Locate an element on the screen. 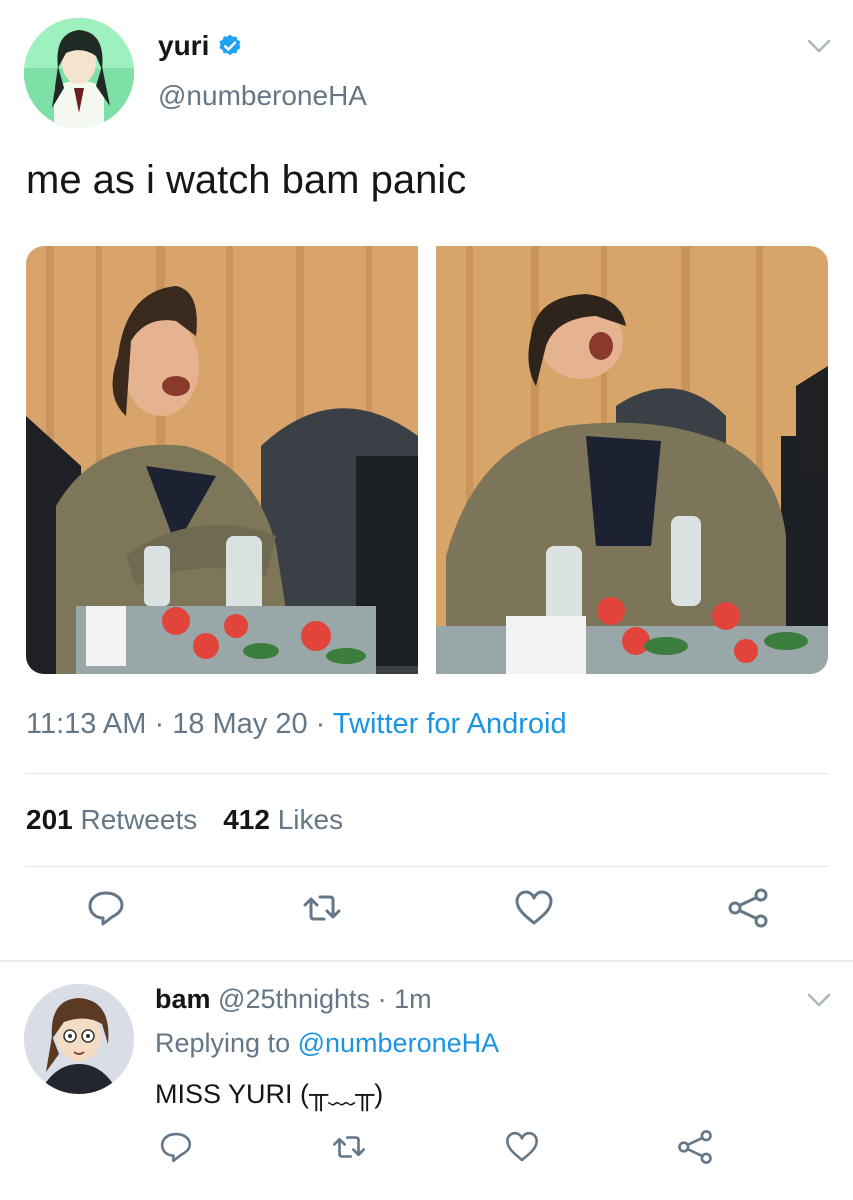  likes-stat: 412 Likes is located at coordinates (283, 819).